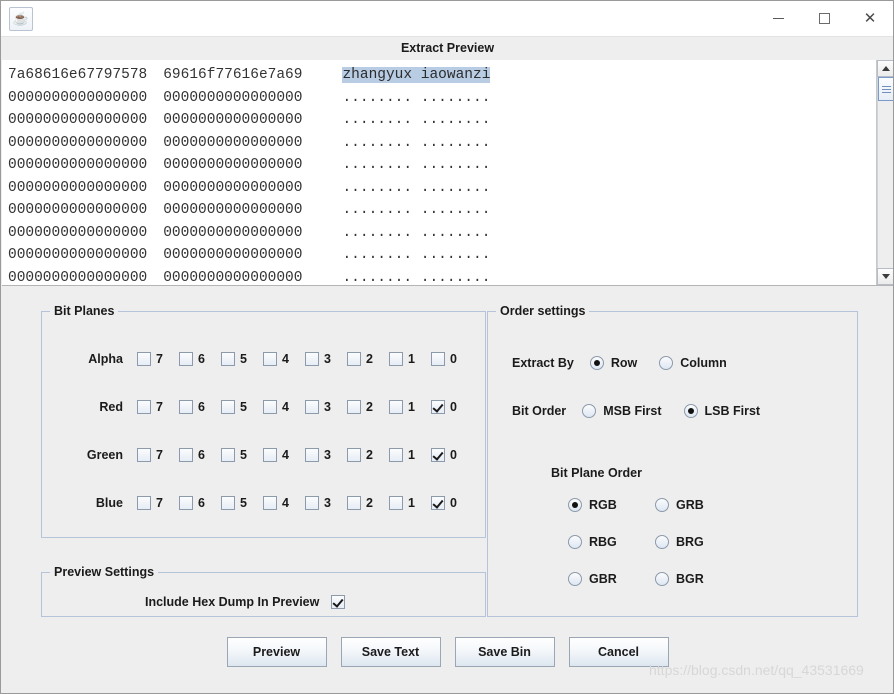  I want to click on include-hex-dump-label: Include Hex Dump In Preview, so click(232, 602).